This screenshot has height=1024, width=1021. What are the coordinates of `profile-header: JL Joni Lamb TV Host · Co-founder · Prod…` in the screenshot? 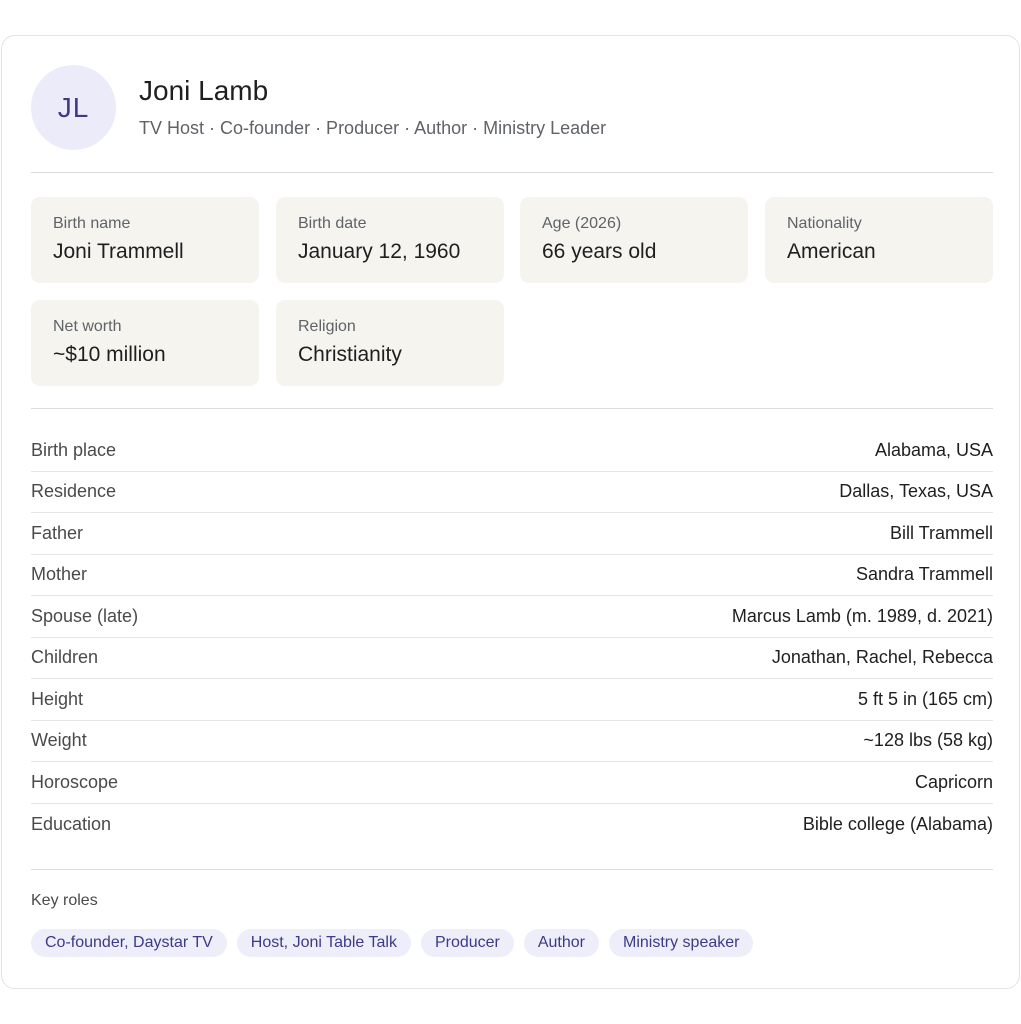 It's located at (512, 119).